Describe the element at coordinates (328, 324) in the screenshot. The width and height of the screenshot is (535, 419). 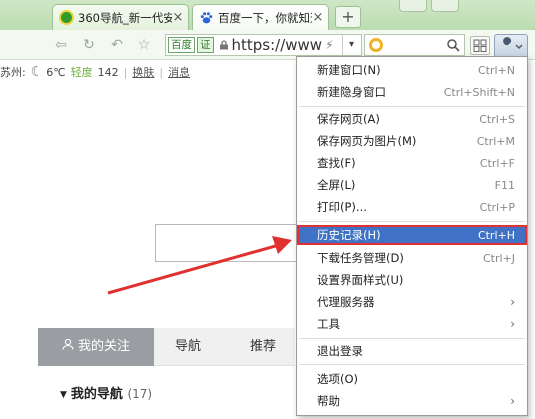
I see `menu-item-label: 工具` at that location.